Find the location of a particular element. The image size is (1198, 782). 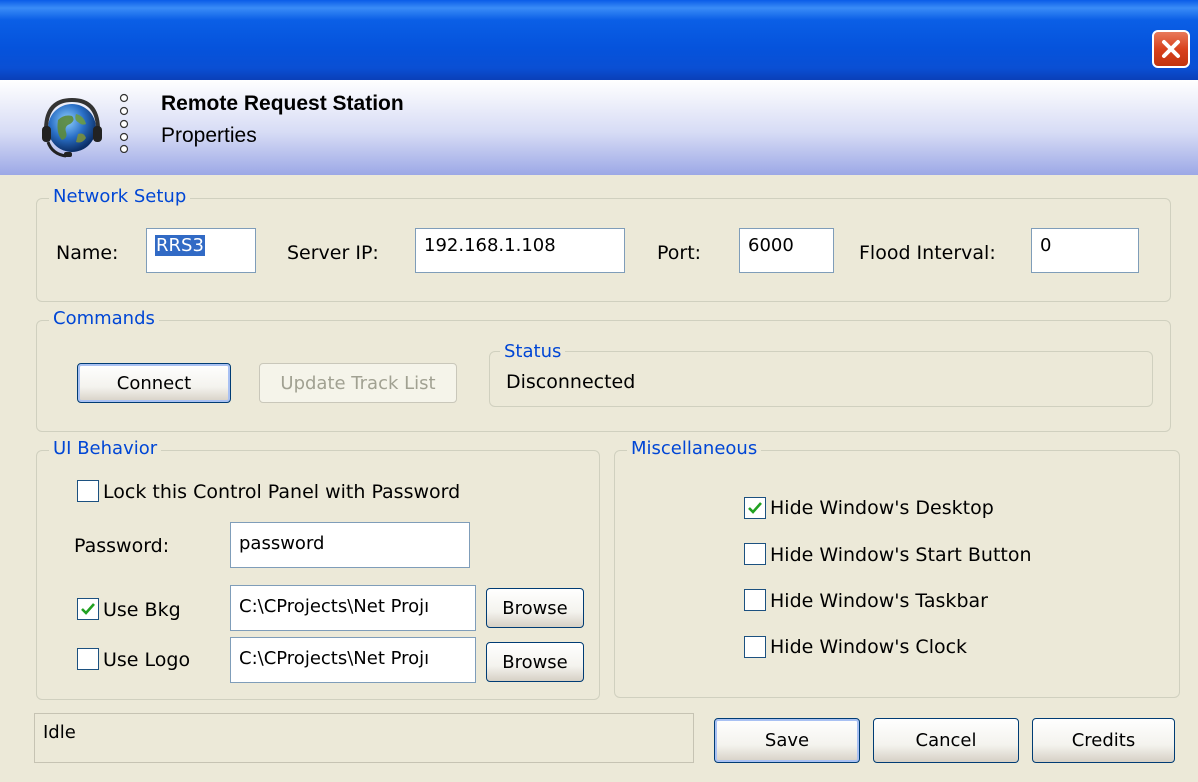

close-button is located at coordinates (1171, 49).